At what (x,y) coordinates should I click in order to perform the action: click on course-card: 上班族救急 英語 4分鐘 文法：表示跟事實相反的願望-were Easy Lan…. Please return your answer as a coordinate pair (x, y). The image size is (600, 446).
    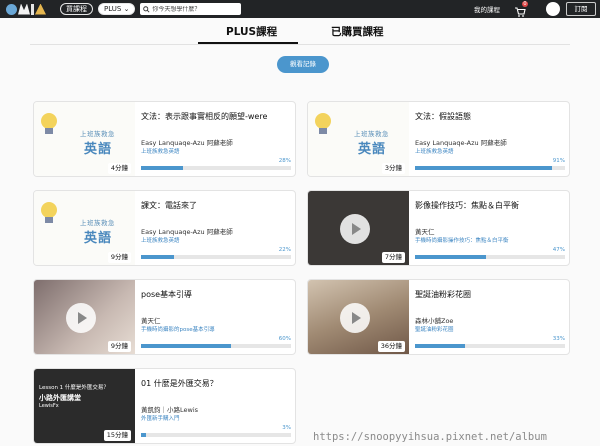
    Looking at the image, I should click on (164, 139).